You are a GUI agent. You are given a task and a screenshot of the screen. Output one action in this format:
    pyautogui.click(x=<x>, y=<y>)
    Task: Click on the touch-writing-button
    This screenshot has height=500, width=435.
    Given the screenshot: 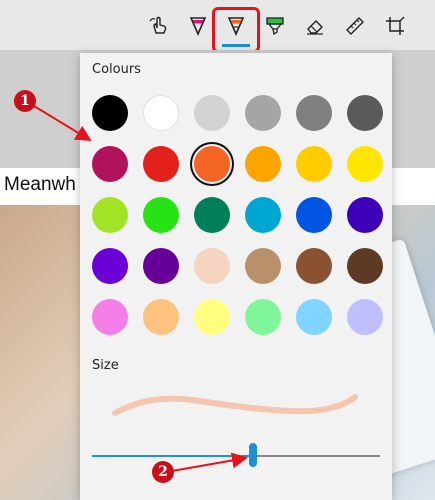 What is the action you would take?
    pyautogui.click(x=158, y=26)
    